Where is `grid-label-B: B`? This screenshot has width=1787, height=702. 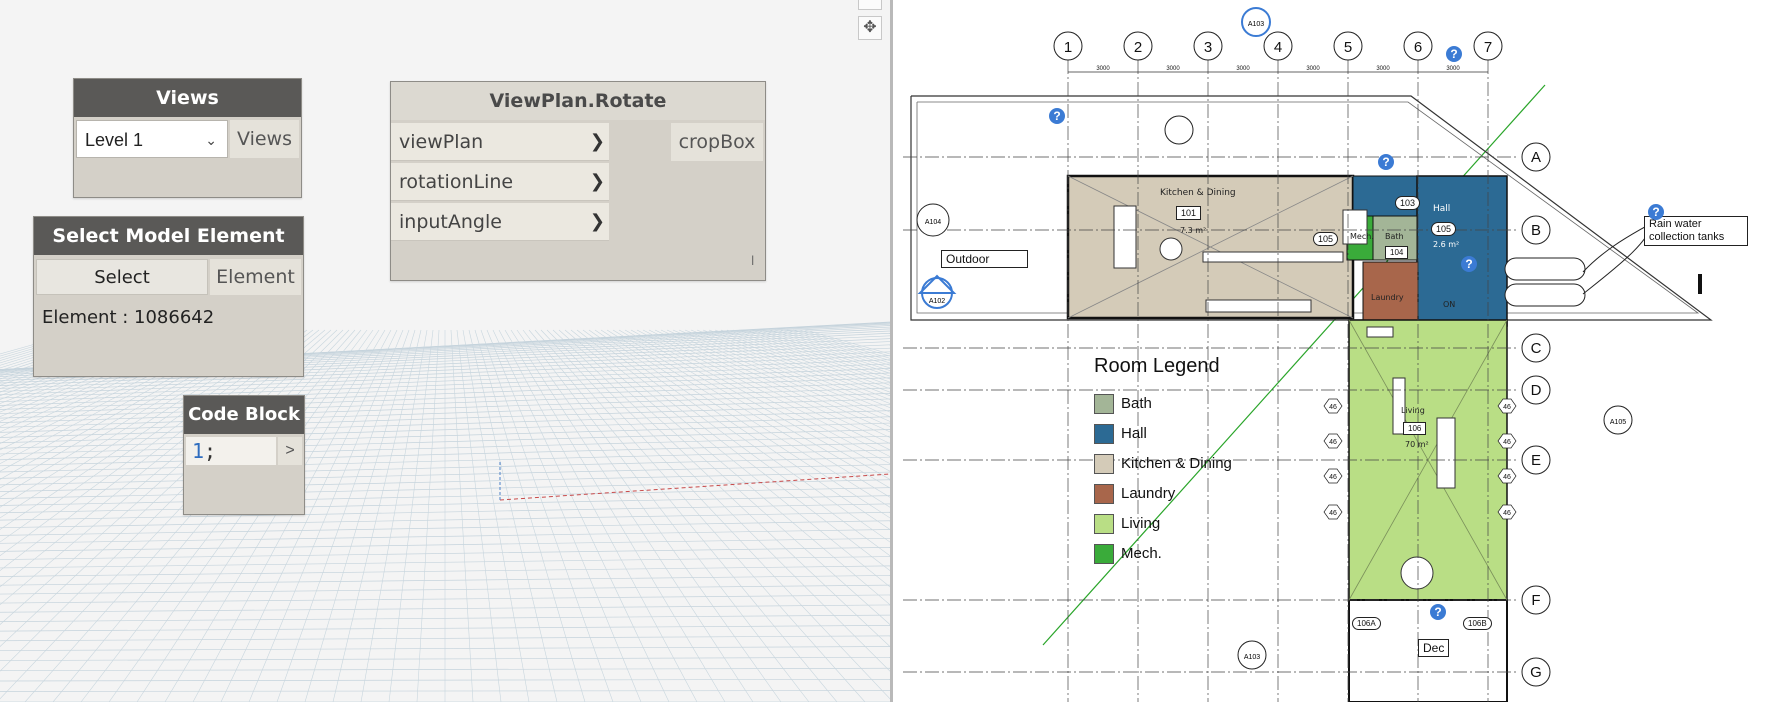
grid-label-B: B is located at coordinates (1536, 230).